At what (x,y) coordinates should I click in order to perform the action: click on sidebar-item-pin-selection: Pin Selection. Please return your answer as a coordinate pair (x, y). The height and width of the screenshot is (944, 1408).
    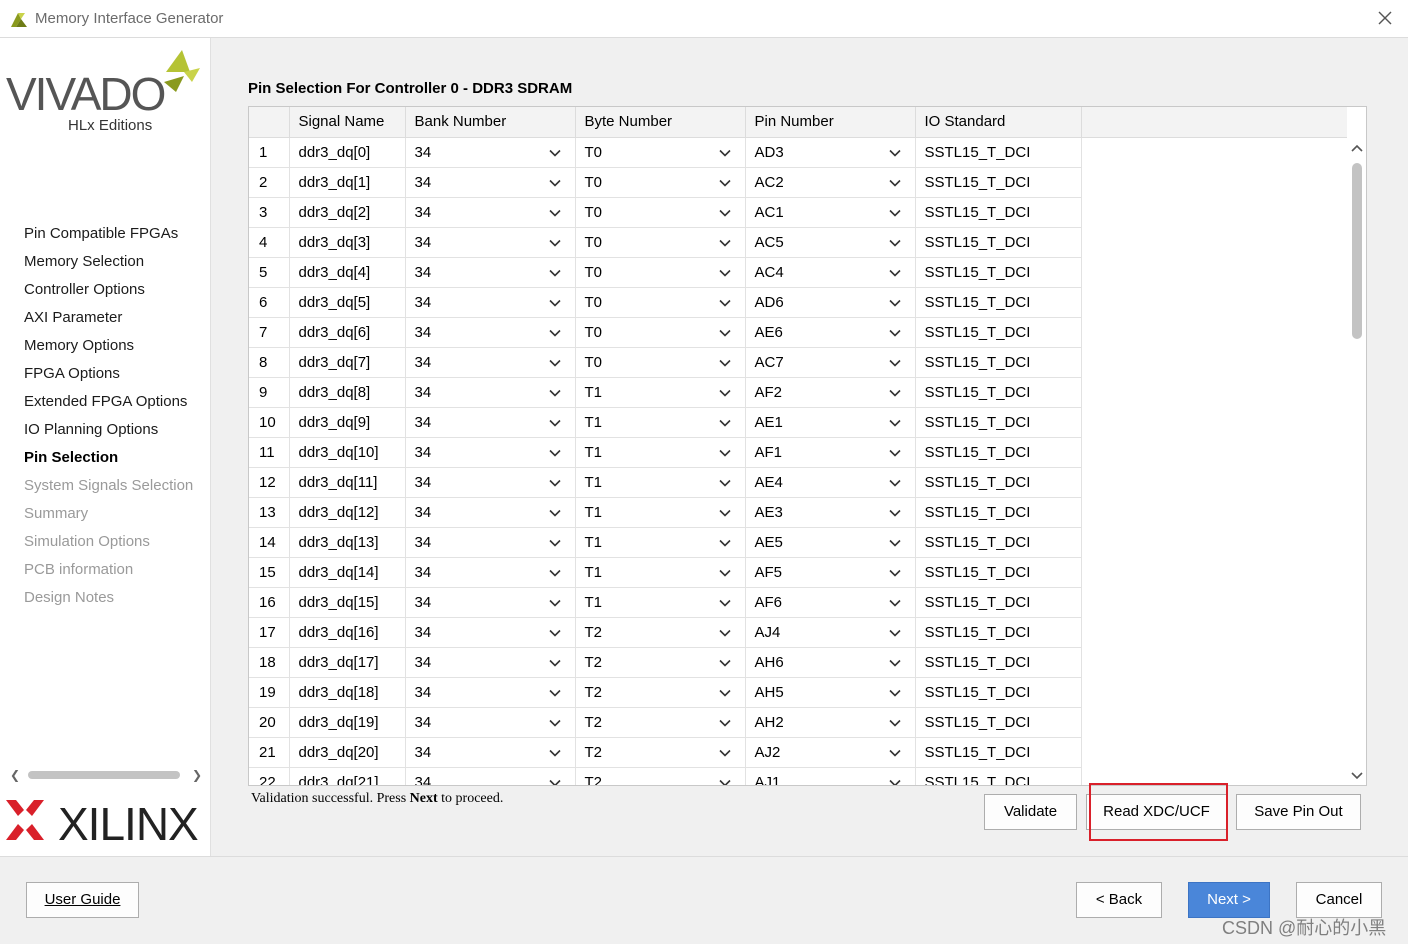
    Looking at the image, I should click on (108, 462).